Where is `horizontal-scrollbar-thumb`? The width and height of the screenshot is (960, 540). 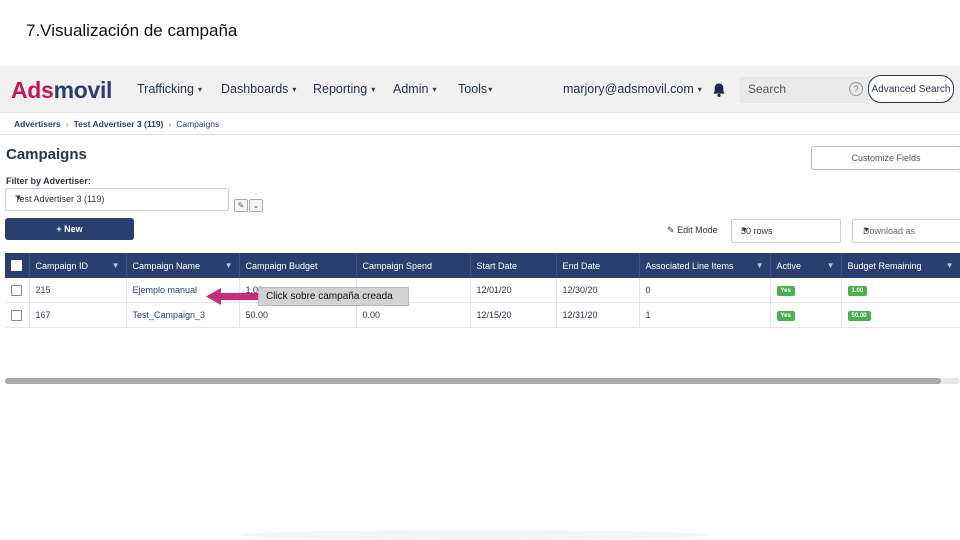
horizontal-scrollbar-thumb is located at coordinates (473, 381).